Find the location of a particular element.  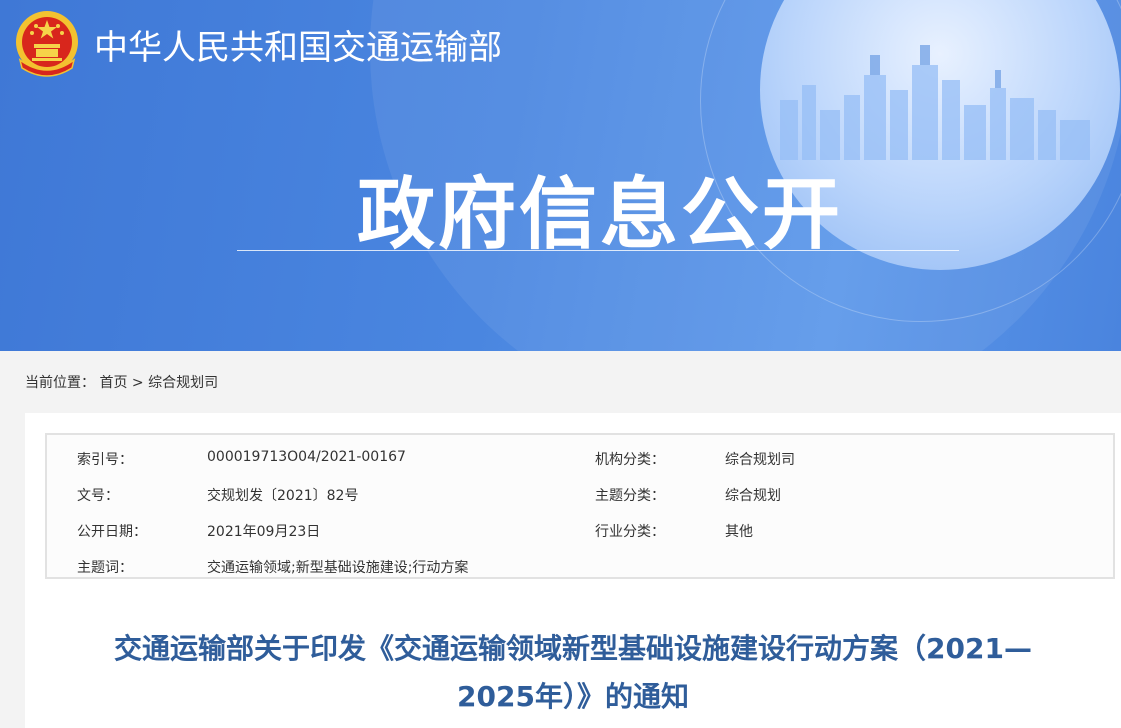

metadata-row: 主题词： 交通运输领域;新型基础设施建设;行动方案 is located at coordinates (580, 565).